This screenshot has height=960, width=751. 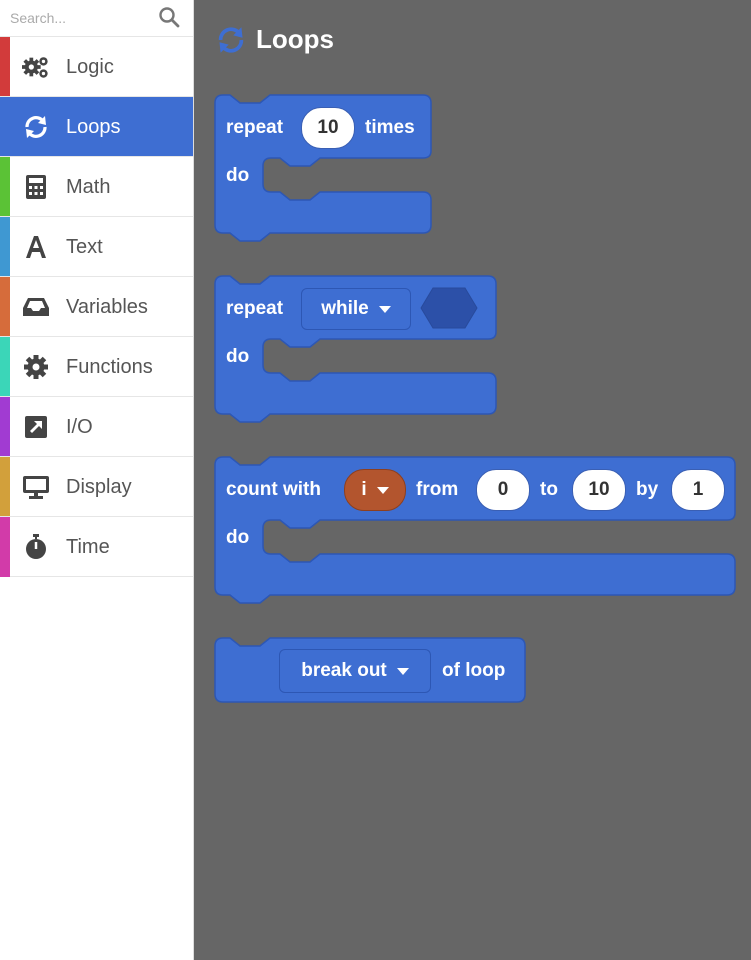 I want to click on text-icon, so click(x=36, y=247).